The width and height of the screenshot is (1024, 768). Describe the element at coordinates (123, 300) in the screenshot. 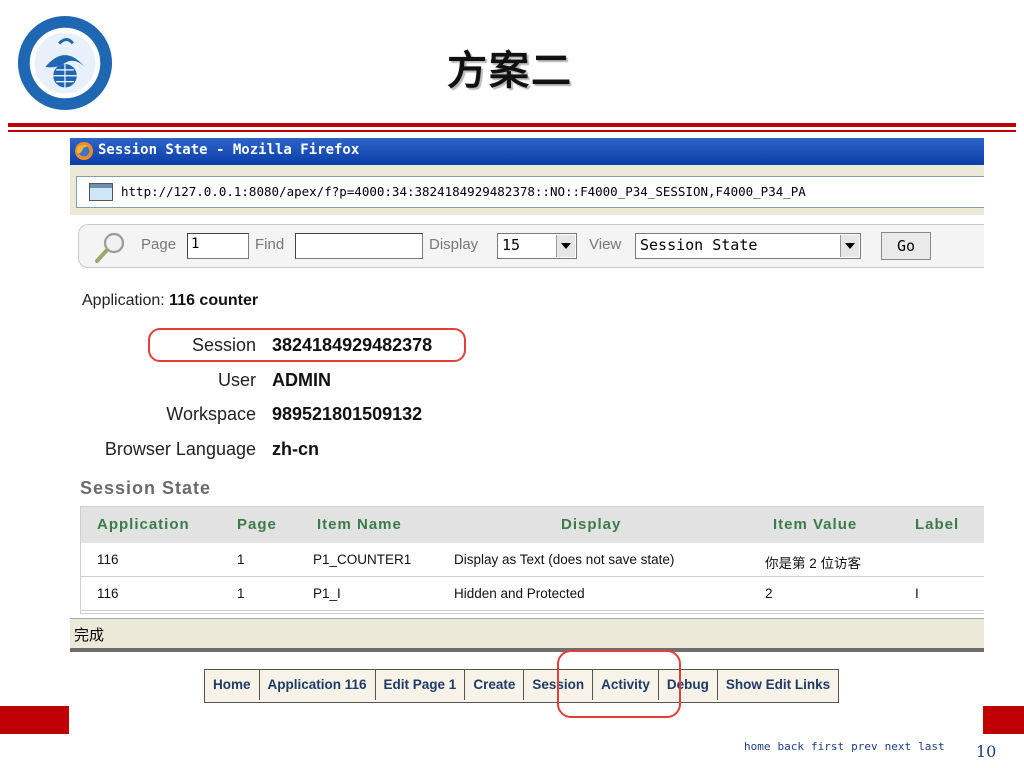

I see `application-label: Application:` at that location.